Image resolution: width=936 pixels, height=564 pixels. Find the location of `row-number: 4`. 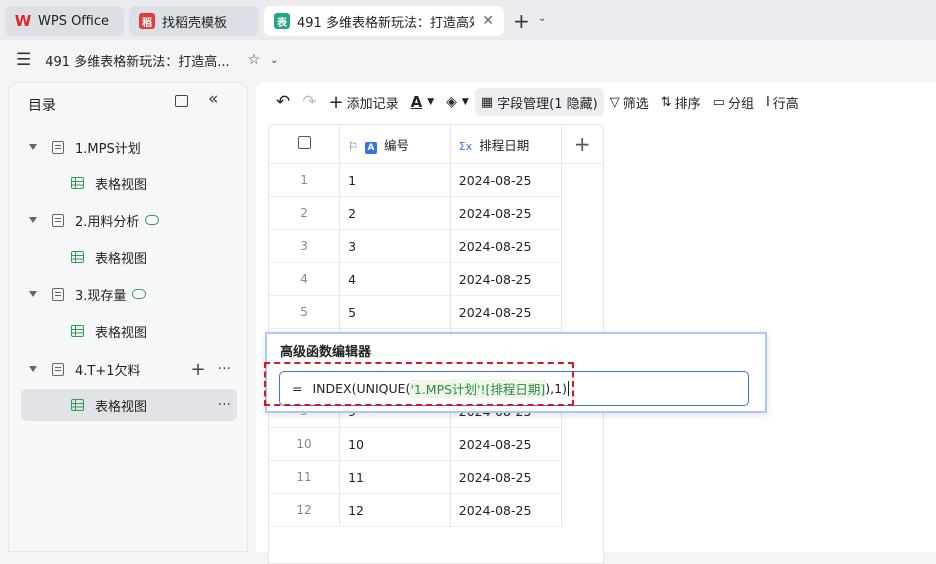

row-number: 4 is located at coordinates (305, 279).